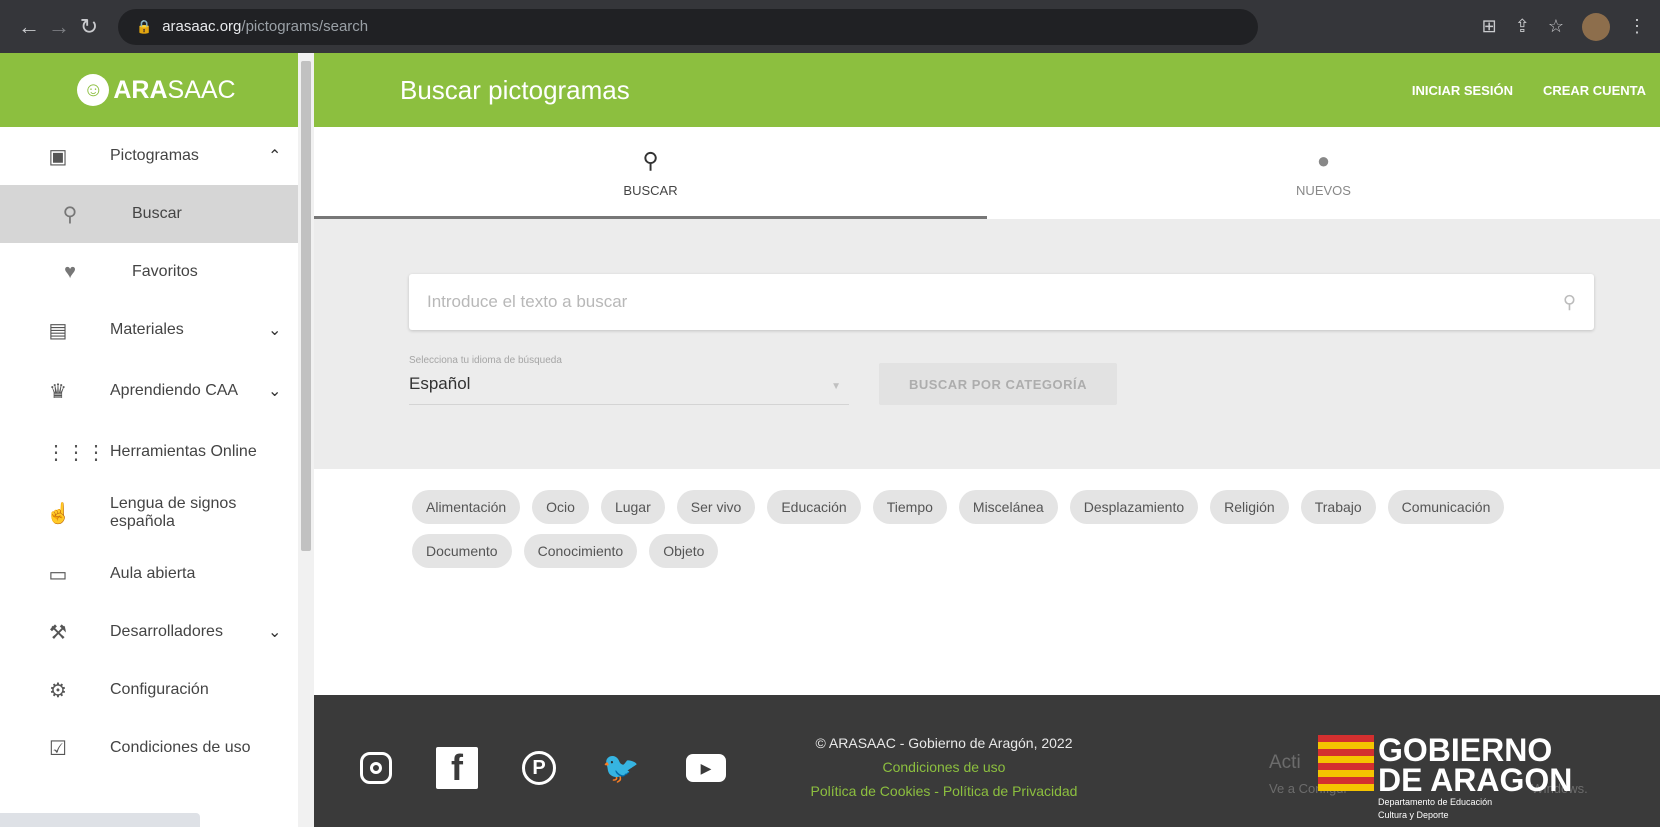 The image size is (1660, 827). Describe the element at coordinates (1249, 507) in the screenshot. I see `category-chip: Religión` at that location.